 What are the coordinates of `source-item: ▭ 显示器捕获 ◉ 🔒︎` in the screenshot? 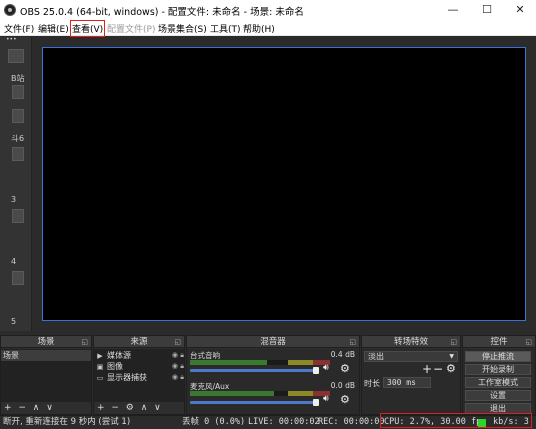 It's located at (140, 377).